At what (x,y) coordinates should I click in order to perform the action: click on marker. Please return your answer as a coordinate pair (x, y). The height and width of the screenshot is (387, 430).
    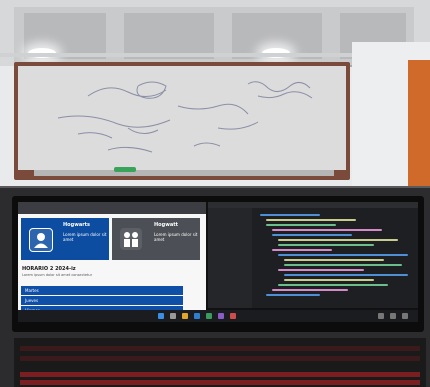
    Looking at the image, I should click on (125, 169).